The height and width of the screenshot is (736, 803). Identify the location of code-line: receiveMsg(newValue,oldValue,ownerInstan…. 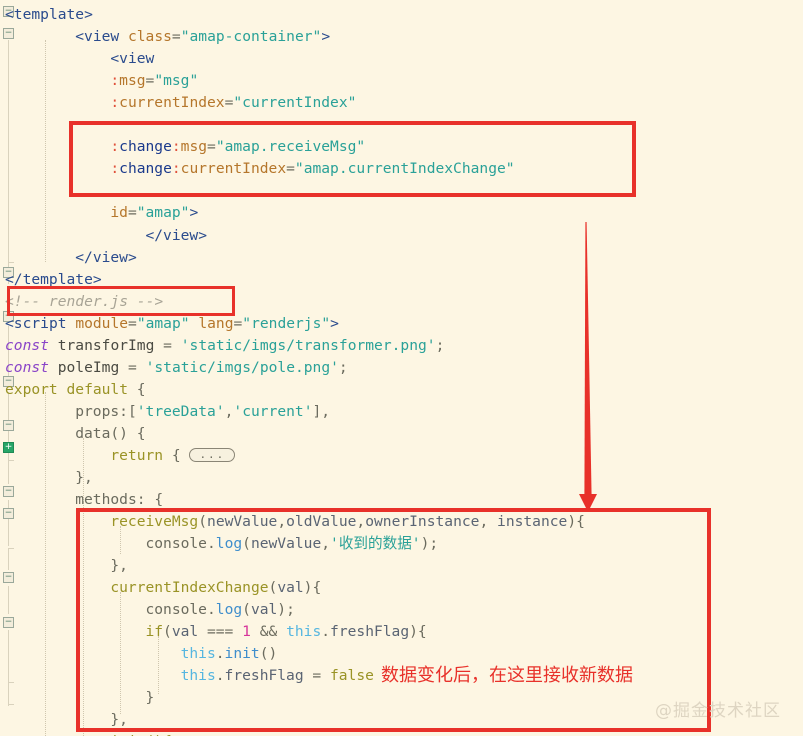
(347, 522).